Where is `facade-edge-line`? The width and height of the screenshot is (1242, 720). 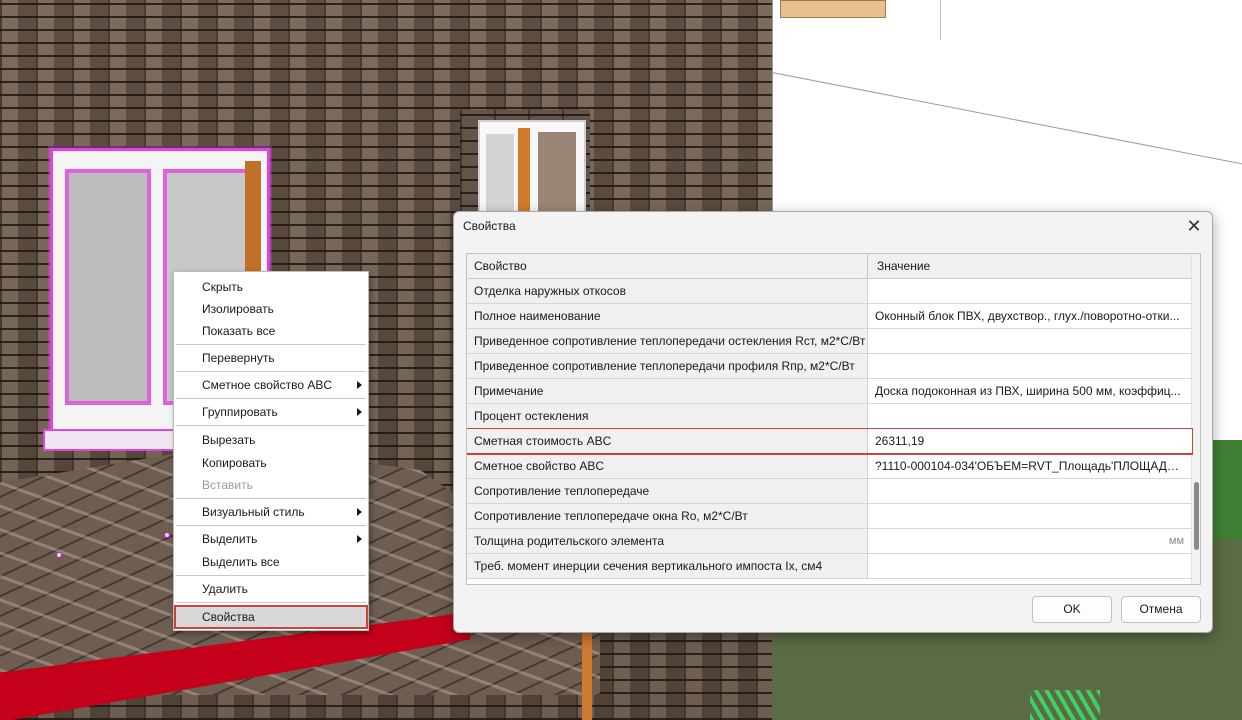 facade-edge-line is located at coordinates (940, 20).